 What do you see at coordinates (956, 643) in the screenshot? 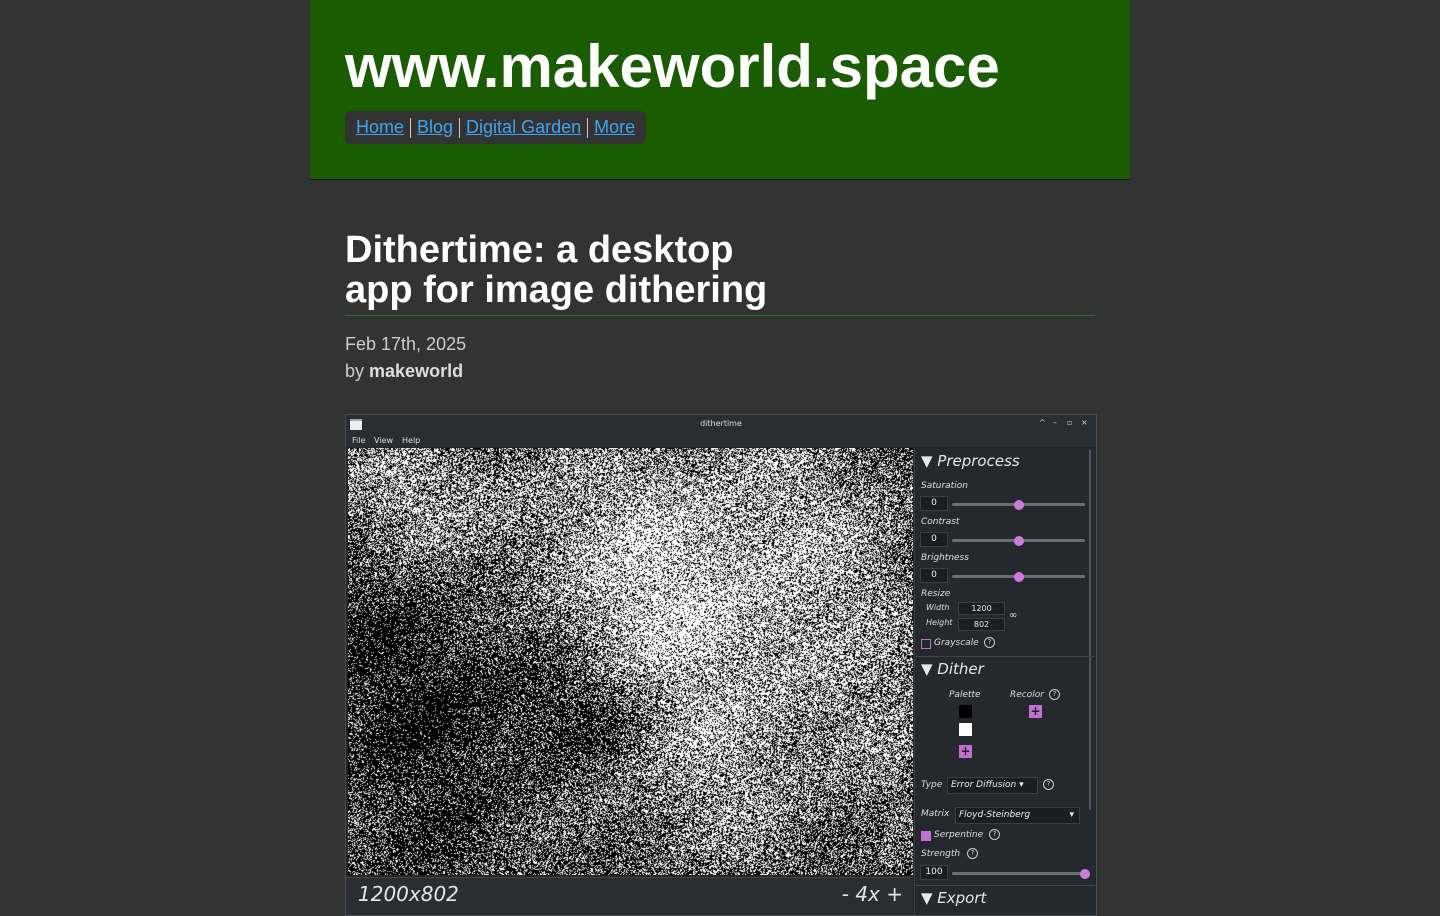
I see `grayscale-label: Grayscale` at bounding box center [956, 643].